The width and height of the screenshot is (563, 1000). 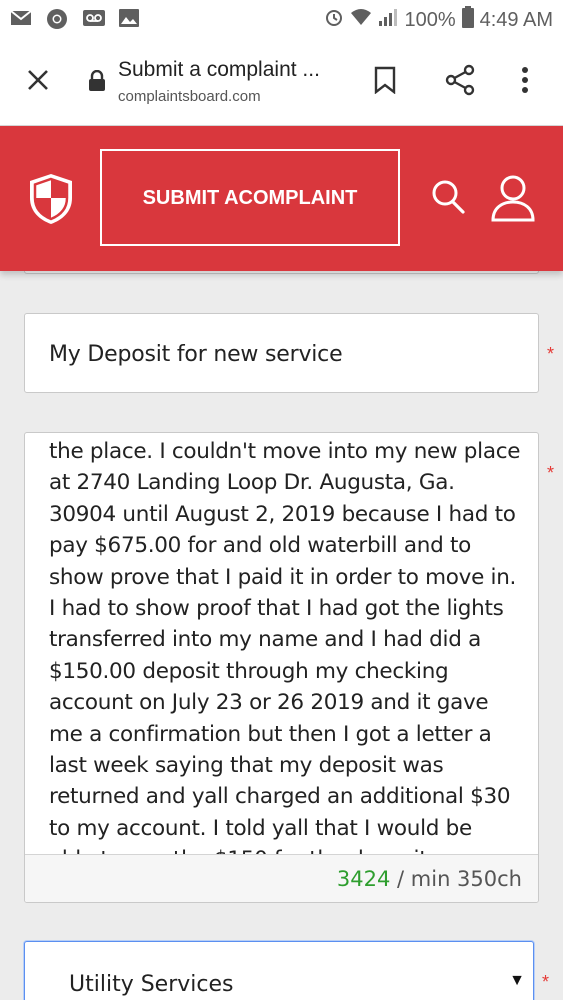 What do you see at coordinates (467, 20) in the screenshot?
I see `battery-icon` at bounding box center [467, 20].